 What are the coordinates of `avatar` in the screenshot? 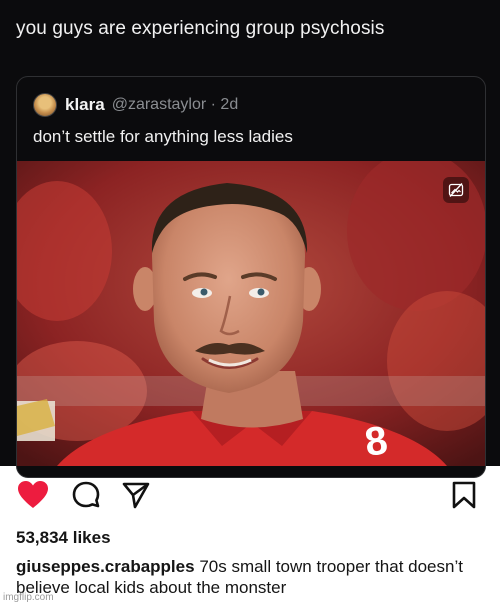 It's located at (45, 105).